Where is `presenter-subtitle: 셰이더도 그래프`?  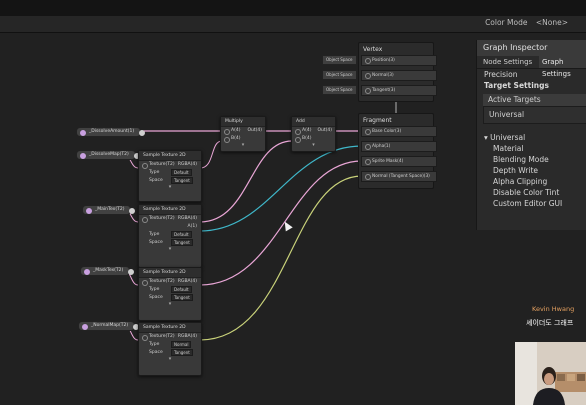 presenter-subtitle: 셰이더도 그래프 is located at coordinates (550, 323).